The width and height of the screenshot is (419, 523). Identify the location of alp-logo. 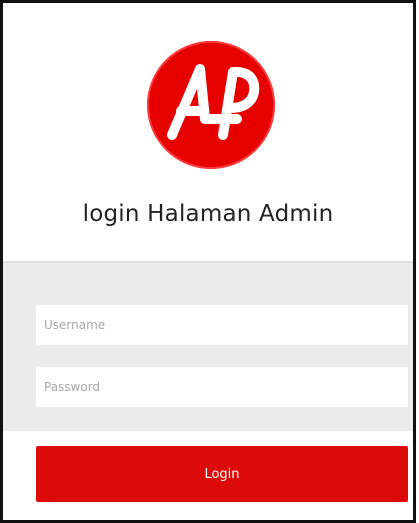
(211, 105).